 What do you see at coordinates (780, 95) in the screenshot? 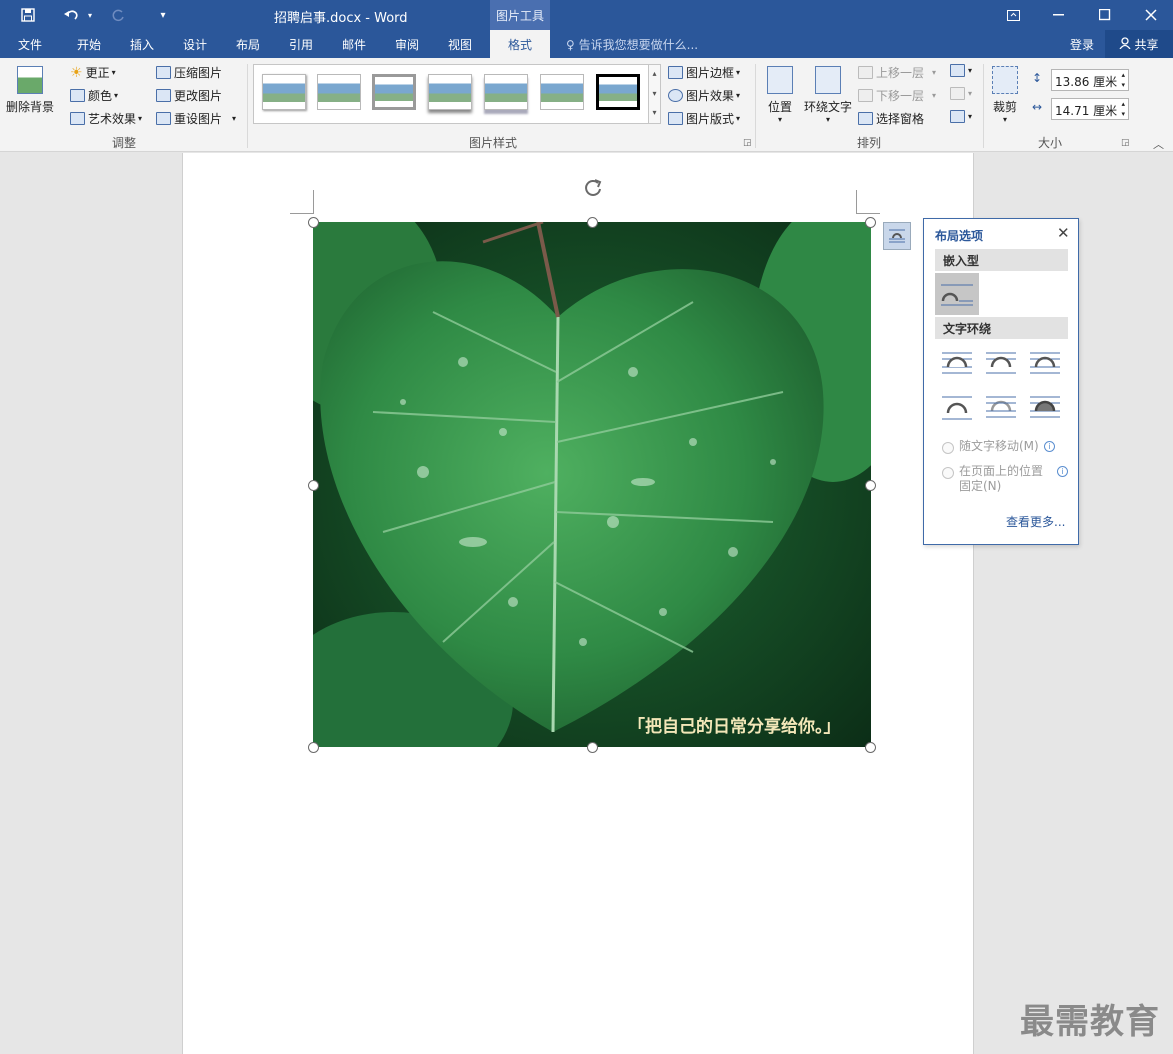
I see `position-button: 位置 ▾` at bounding box center [780, 95].